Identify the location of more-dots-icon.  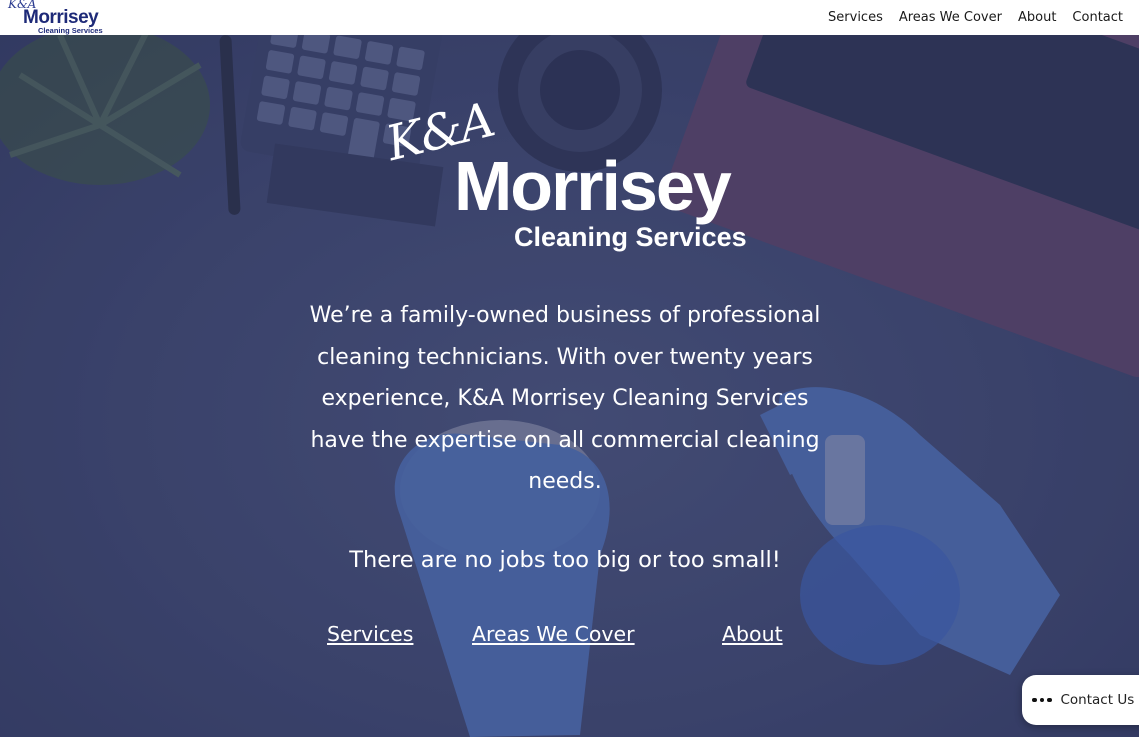
(1042, 700).